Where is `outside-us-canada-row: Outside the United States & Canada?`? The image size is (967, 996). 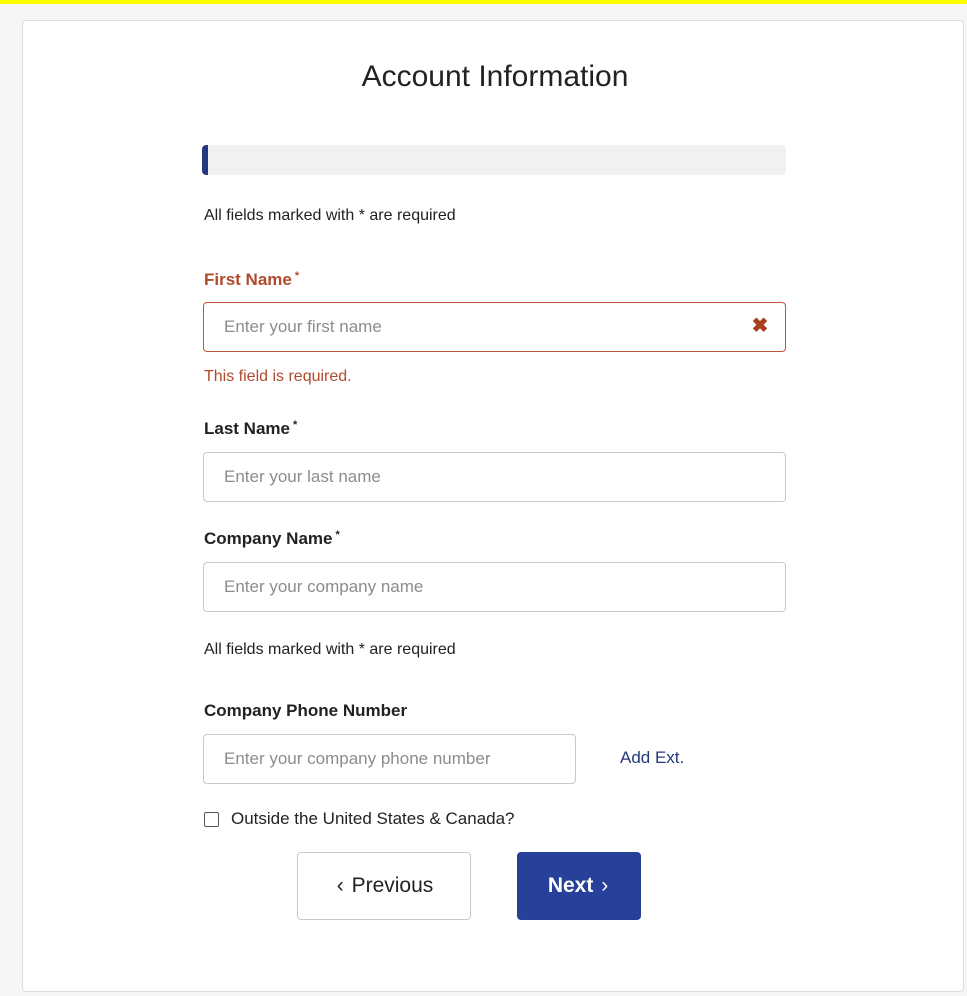 outside-us-canada-row: Outside the United States & Canada? is located at coordinates (359, 819).